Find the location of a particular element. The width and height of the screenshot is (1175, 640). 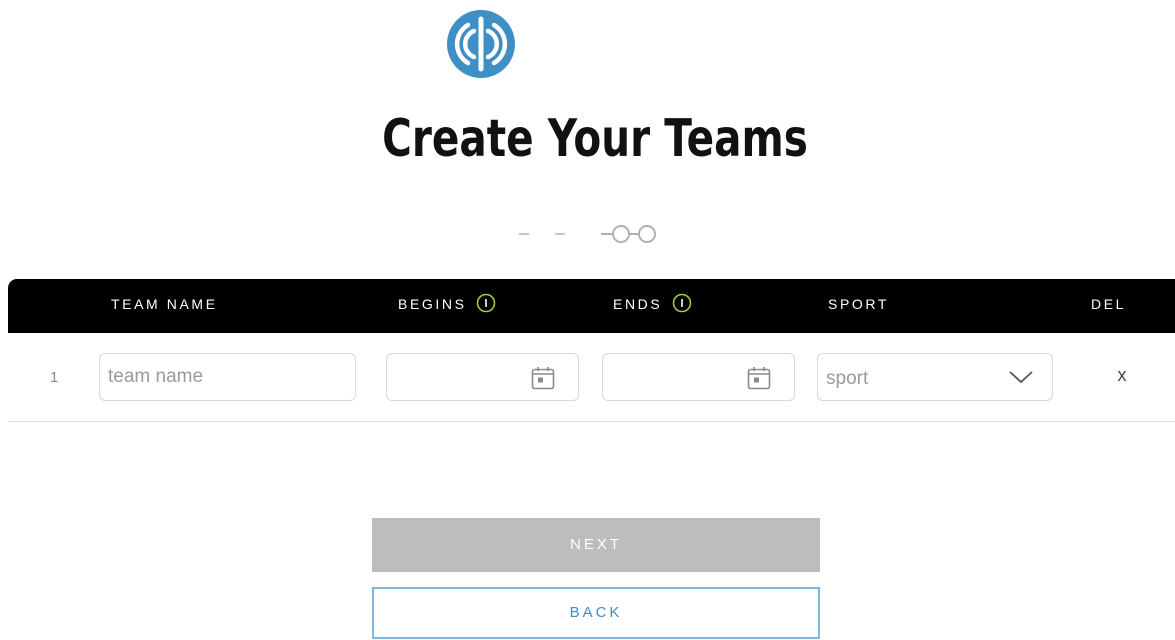

step-progress-indicator is located at coordinates (587, 234).